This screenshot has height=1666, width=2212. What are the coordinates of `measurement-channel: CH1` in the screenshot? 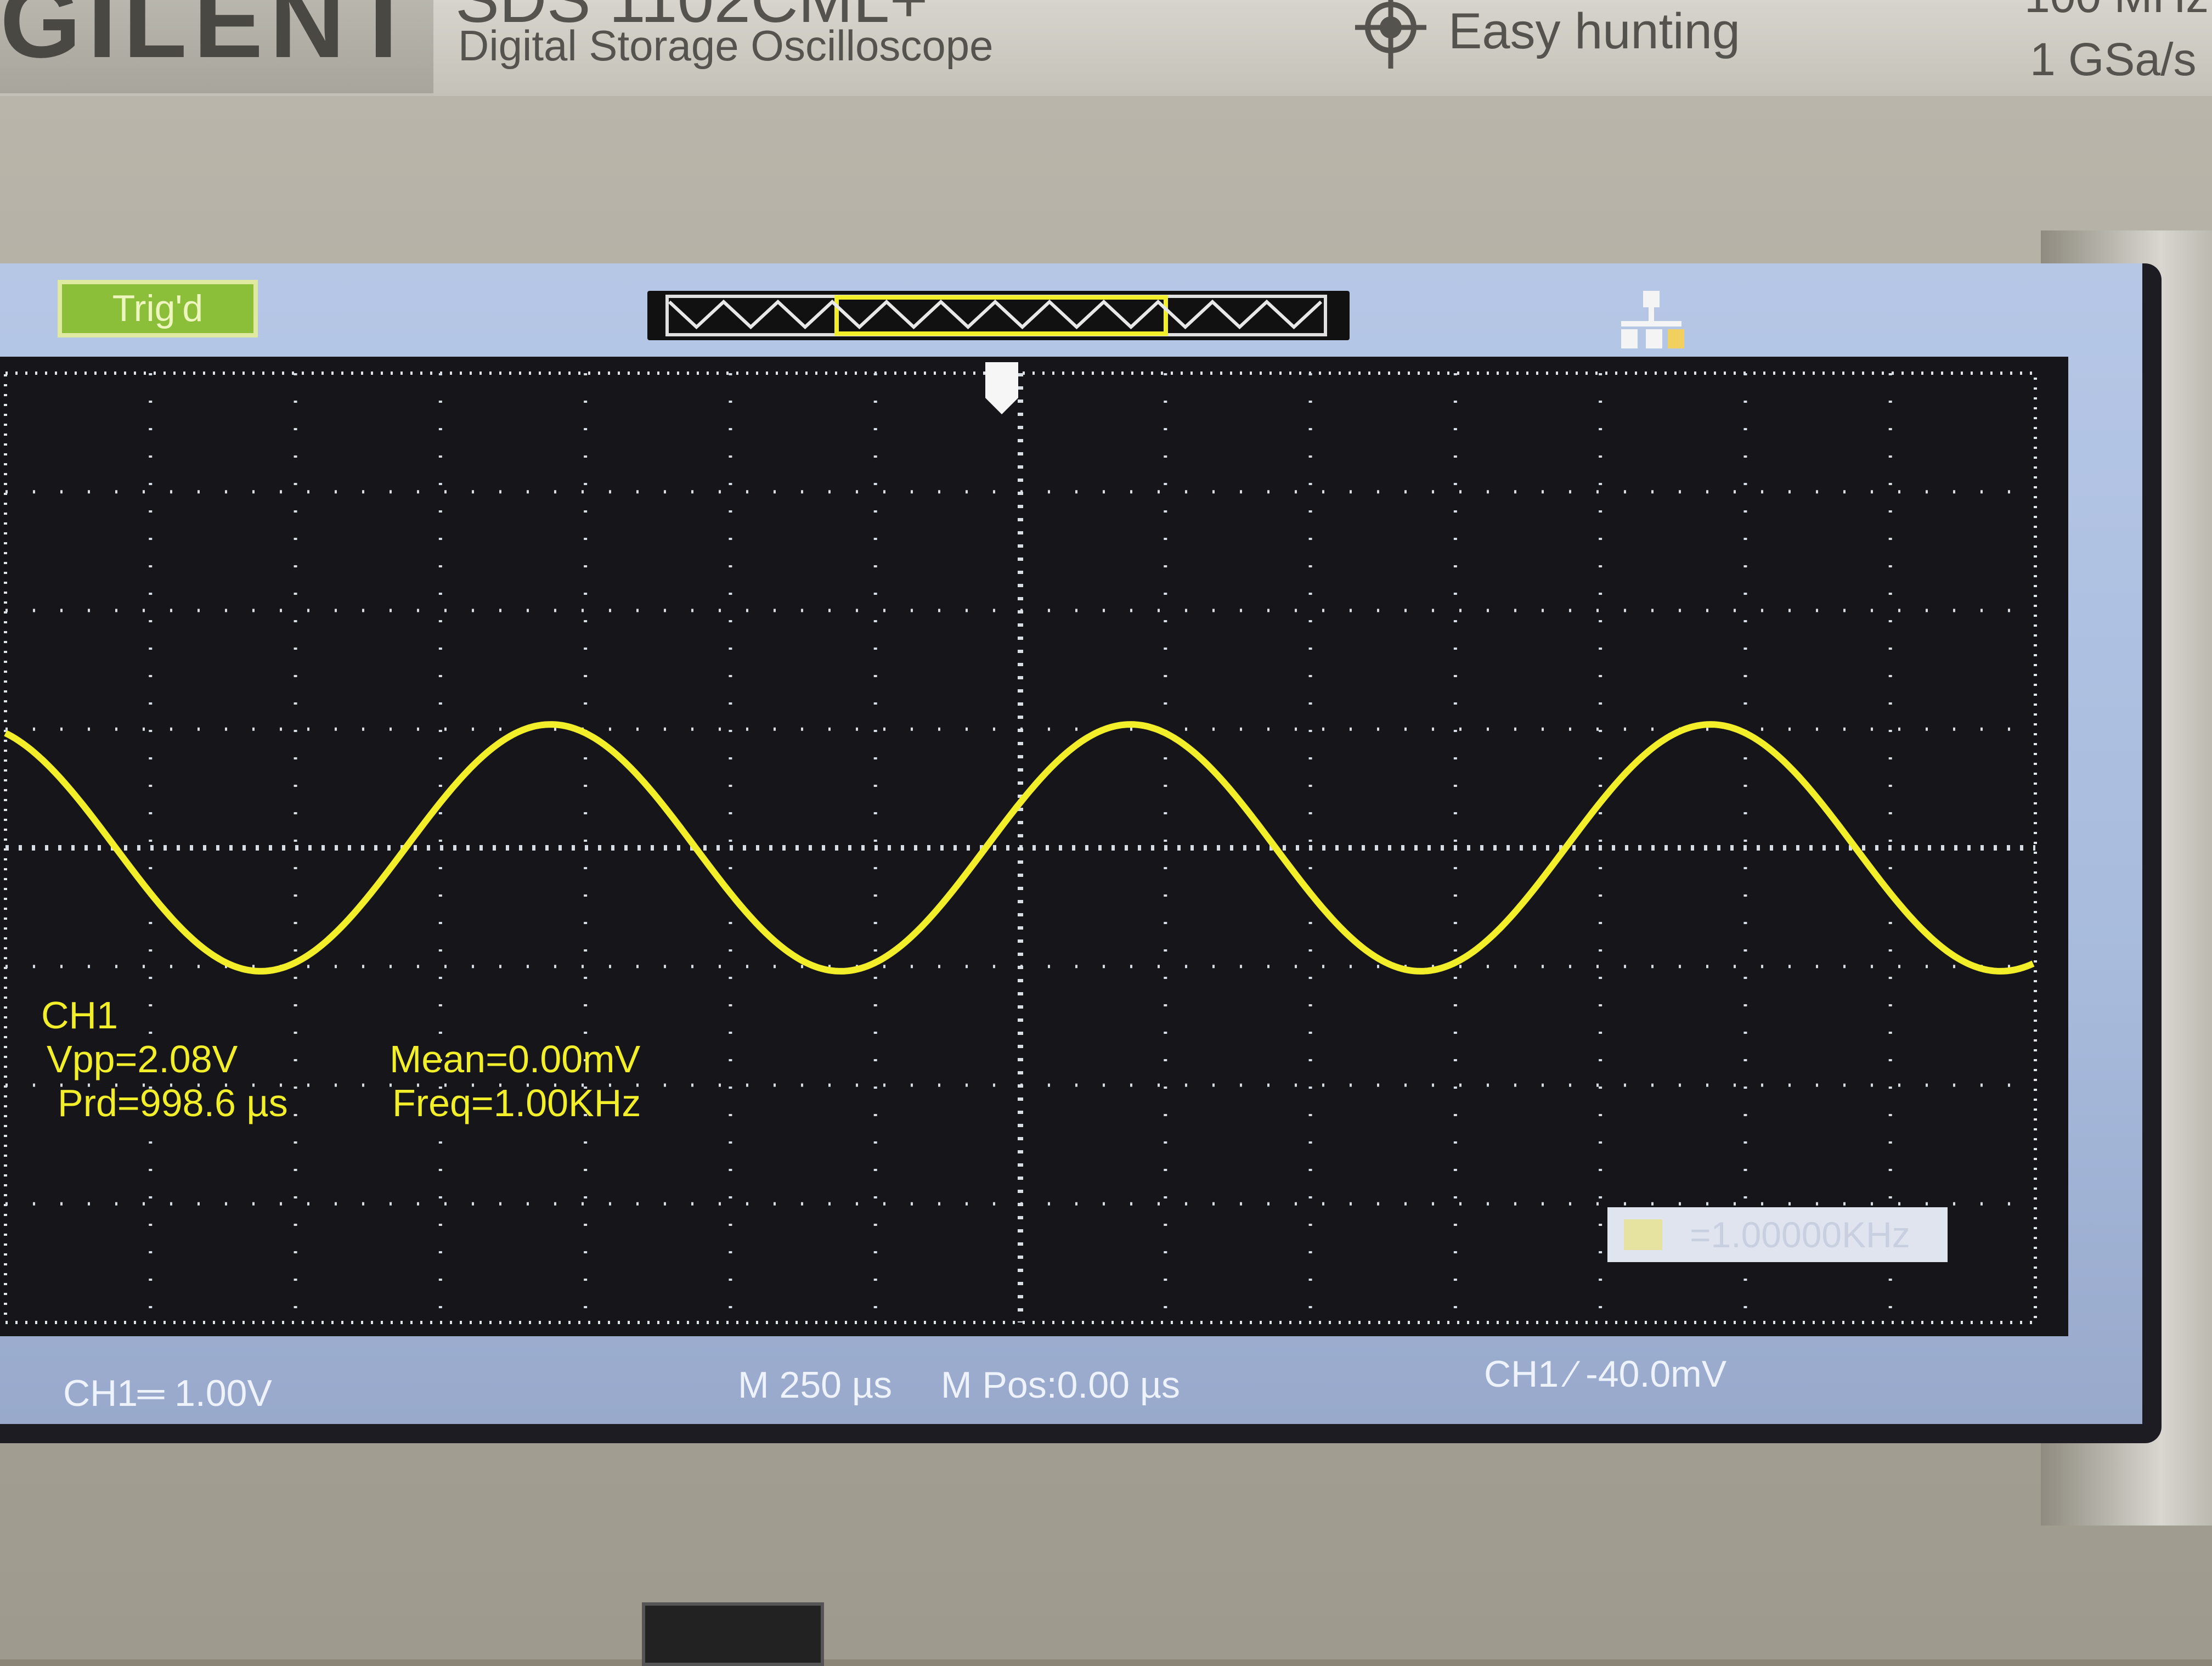 It's located at (80, 1015).